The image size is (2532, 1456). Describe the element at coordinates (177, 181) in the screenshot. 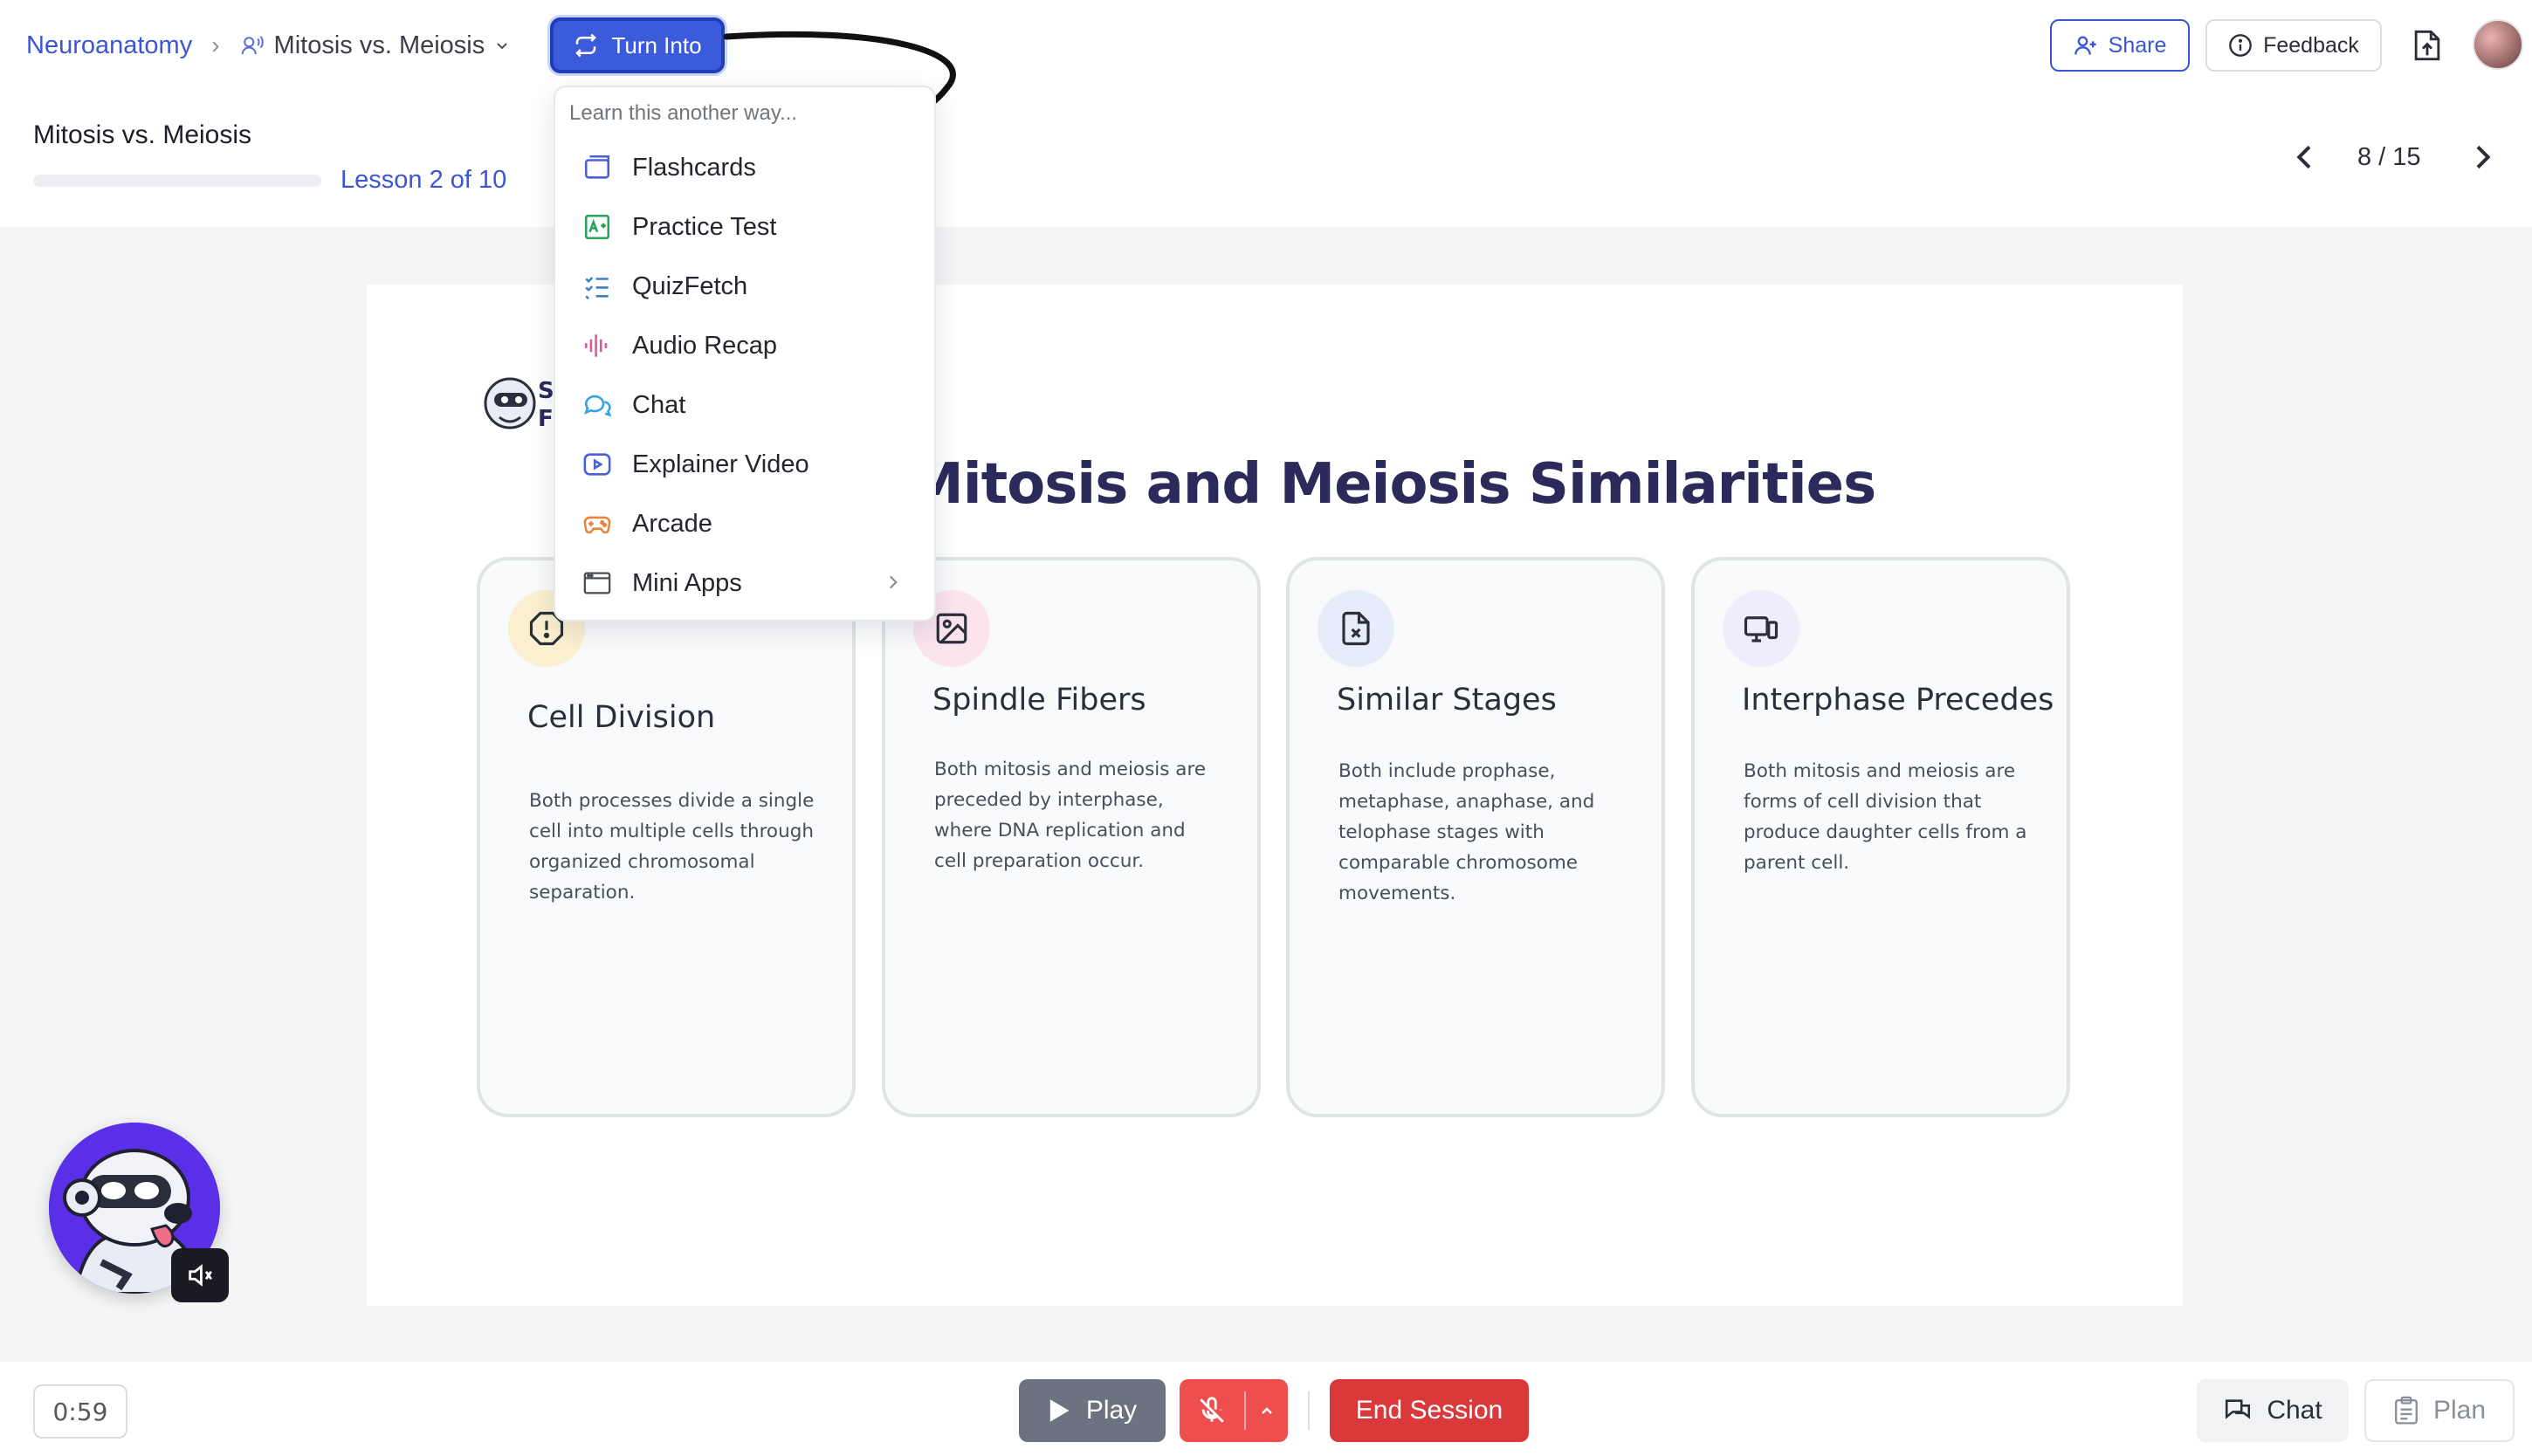

I see `lesson-progress-bar` at that location.